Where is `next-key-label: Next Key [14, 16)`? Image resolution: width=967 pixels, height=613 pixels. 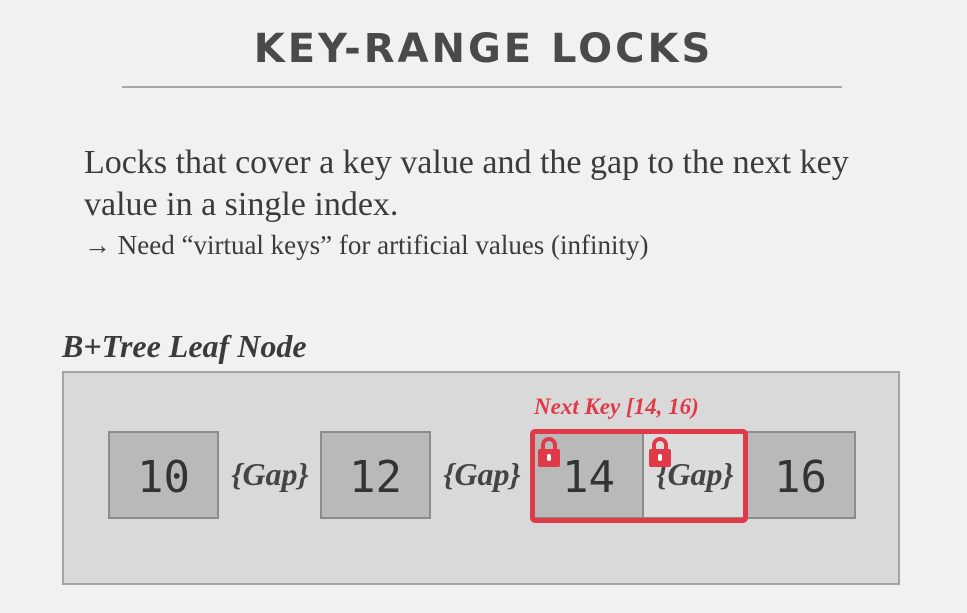
next-key-label: Next Key [14, 16) is located at coordinates (616, 406).